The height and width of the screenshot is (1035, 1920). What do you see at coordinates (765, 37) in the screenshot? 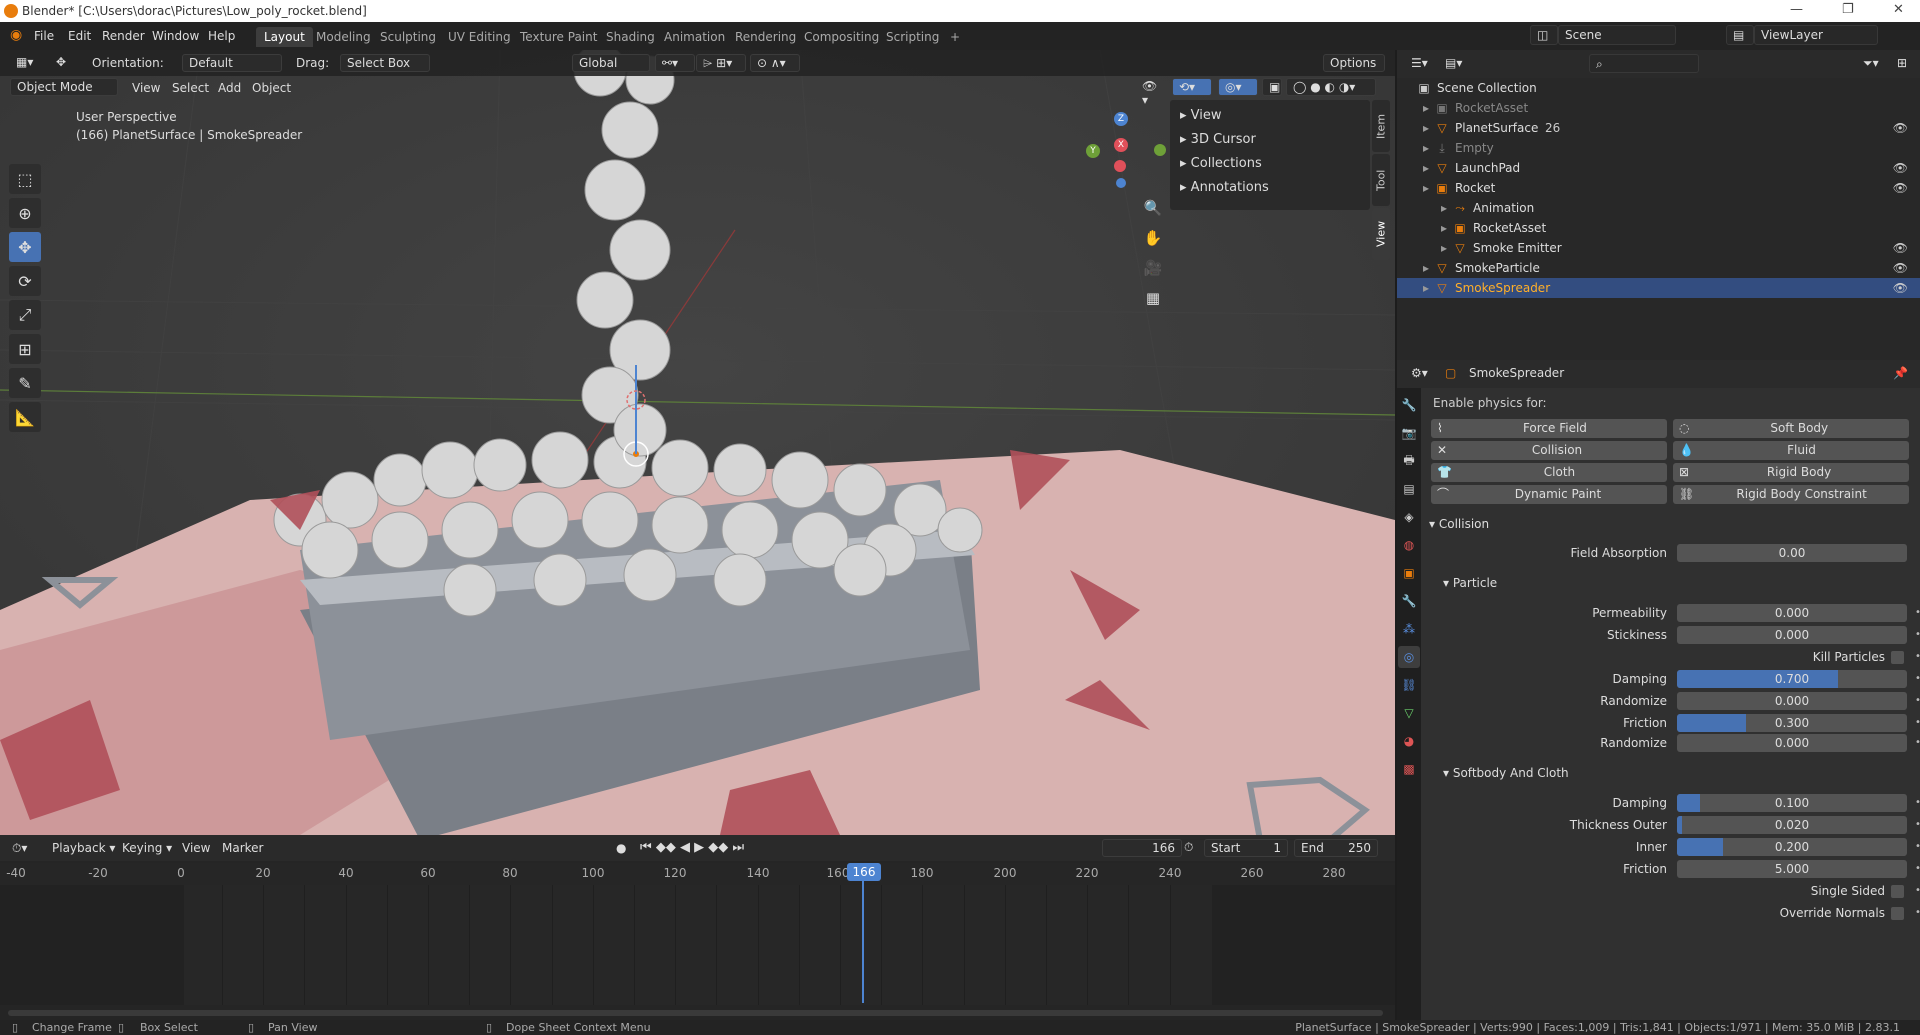
I see `tab-rendering: Rendering` at bounding box center [765, 37].